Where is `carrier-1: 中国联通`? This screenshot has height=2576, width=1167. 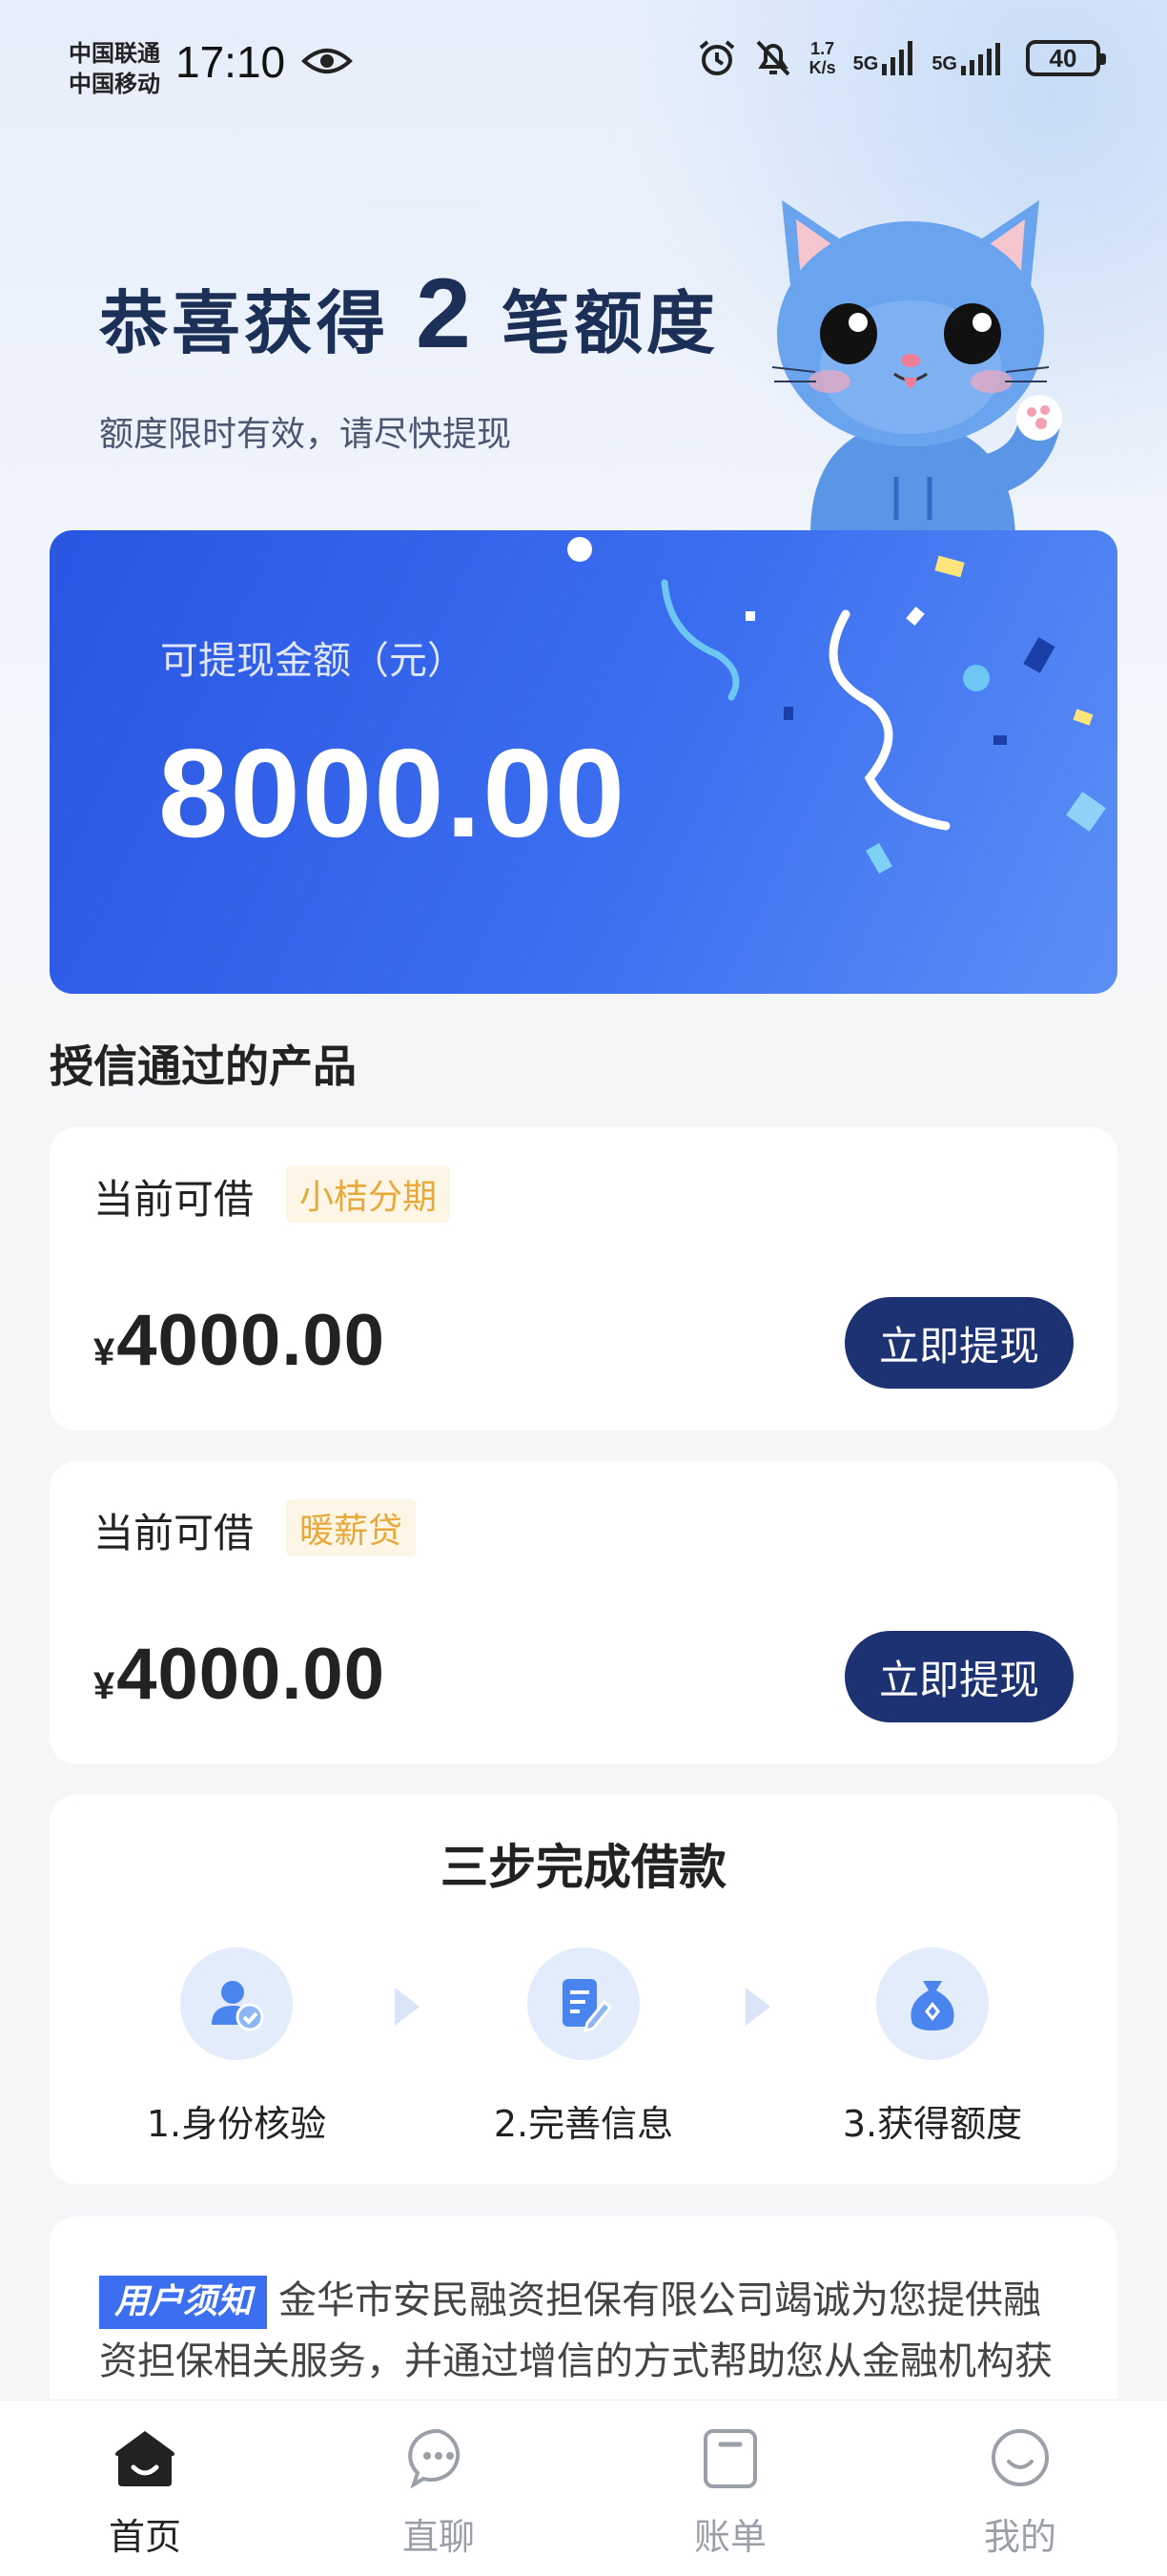 carrier-1: 中国联通 is located at coordinates (114, 53).